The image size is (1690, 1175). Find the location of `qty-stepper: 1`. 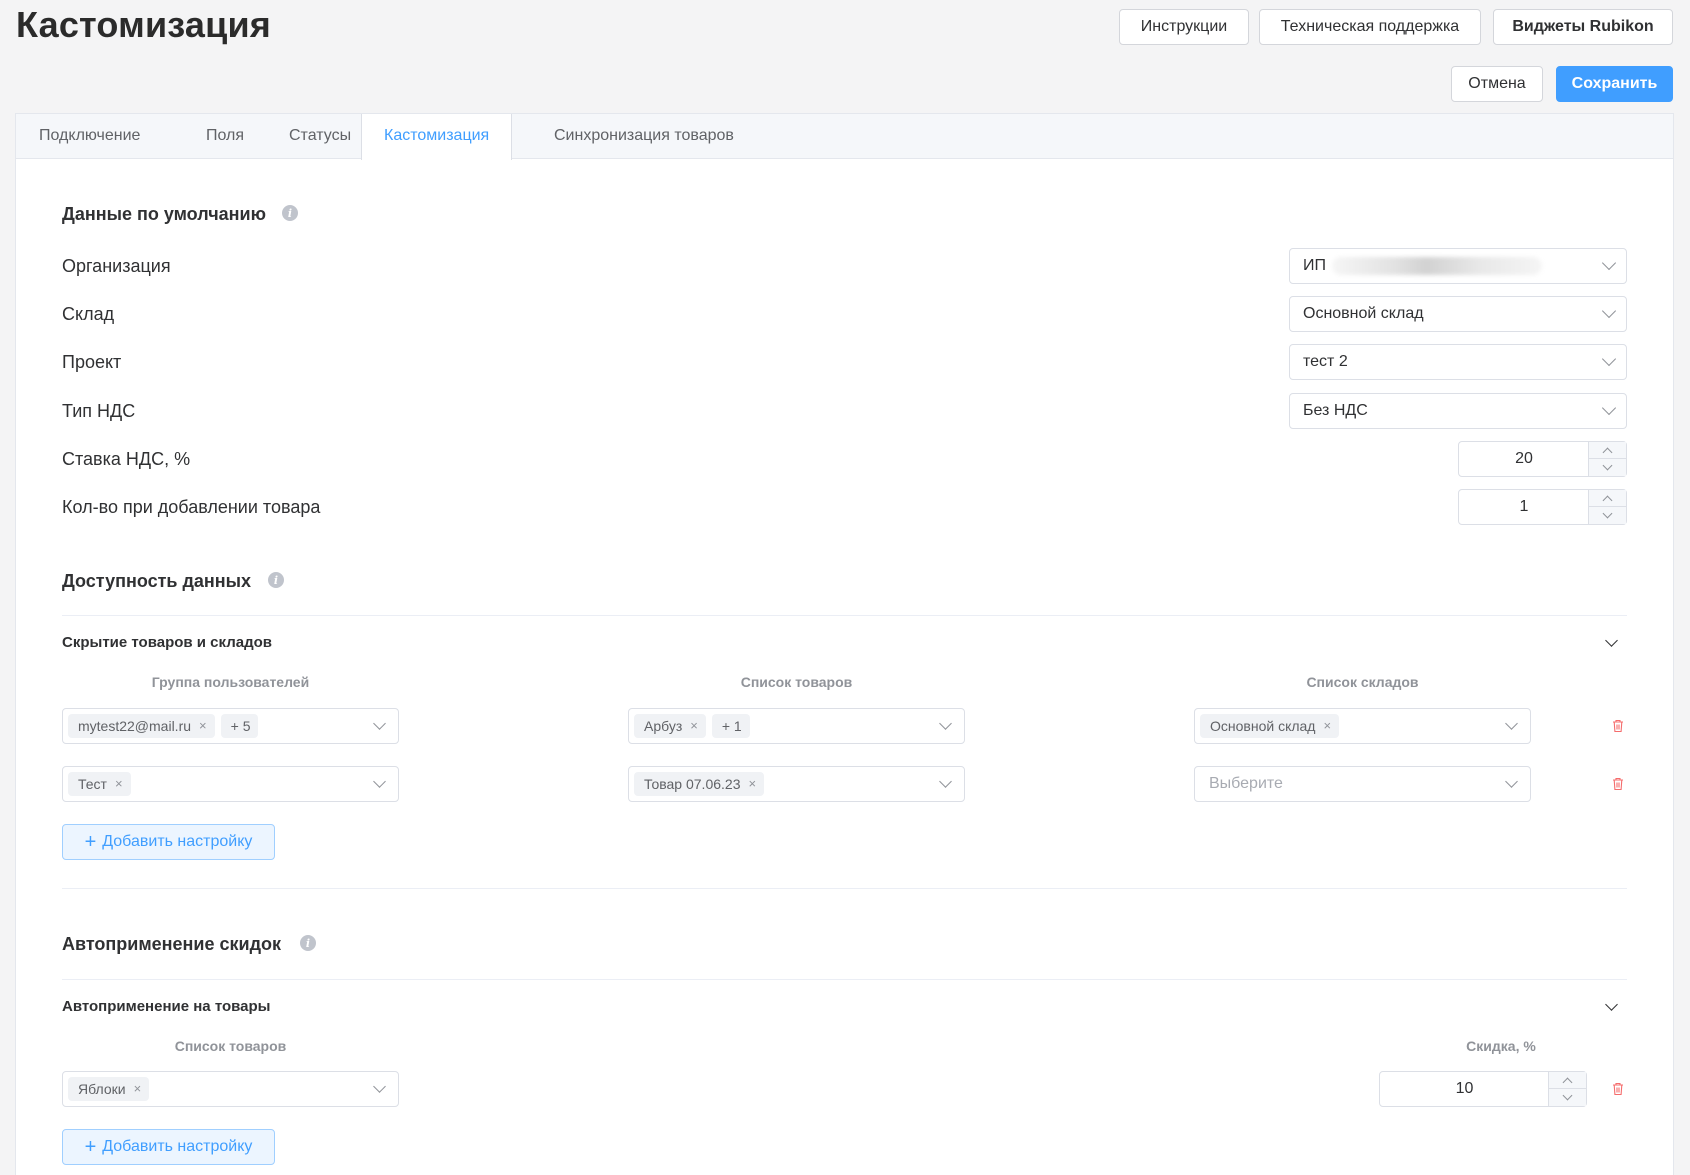

qty-stepper: 1 is located at coordinates (1542, 507).